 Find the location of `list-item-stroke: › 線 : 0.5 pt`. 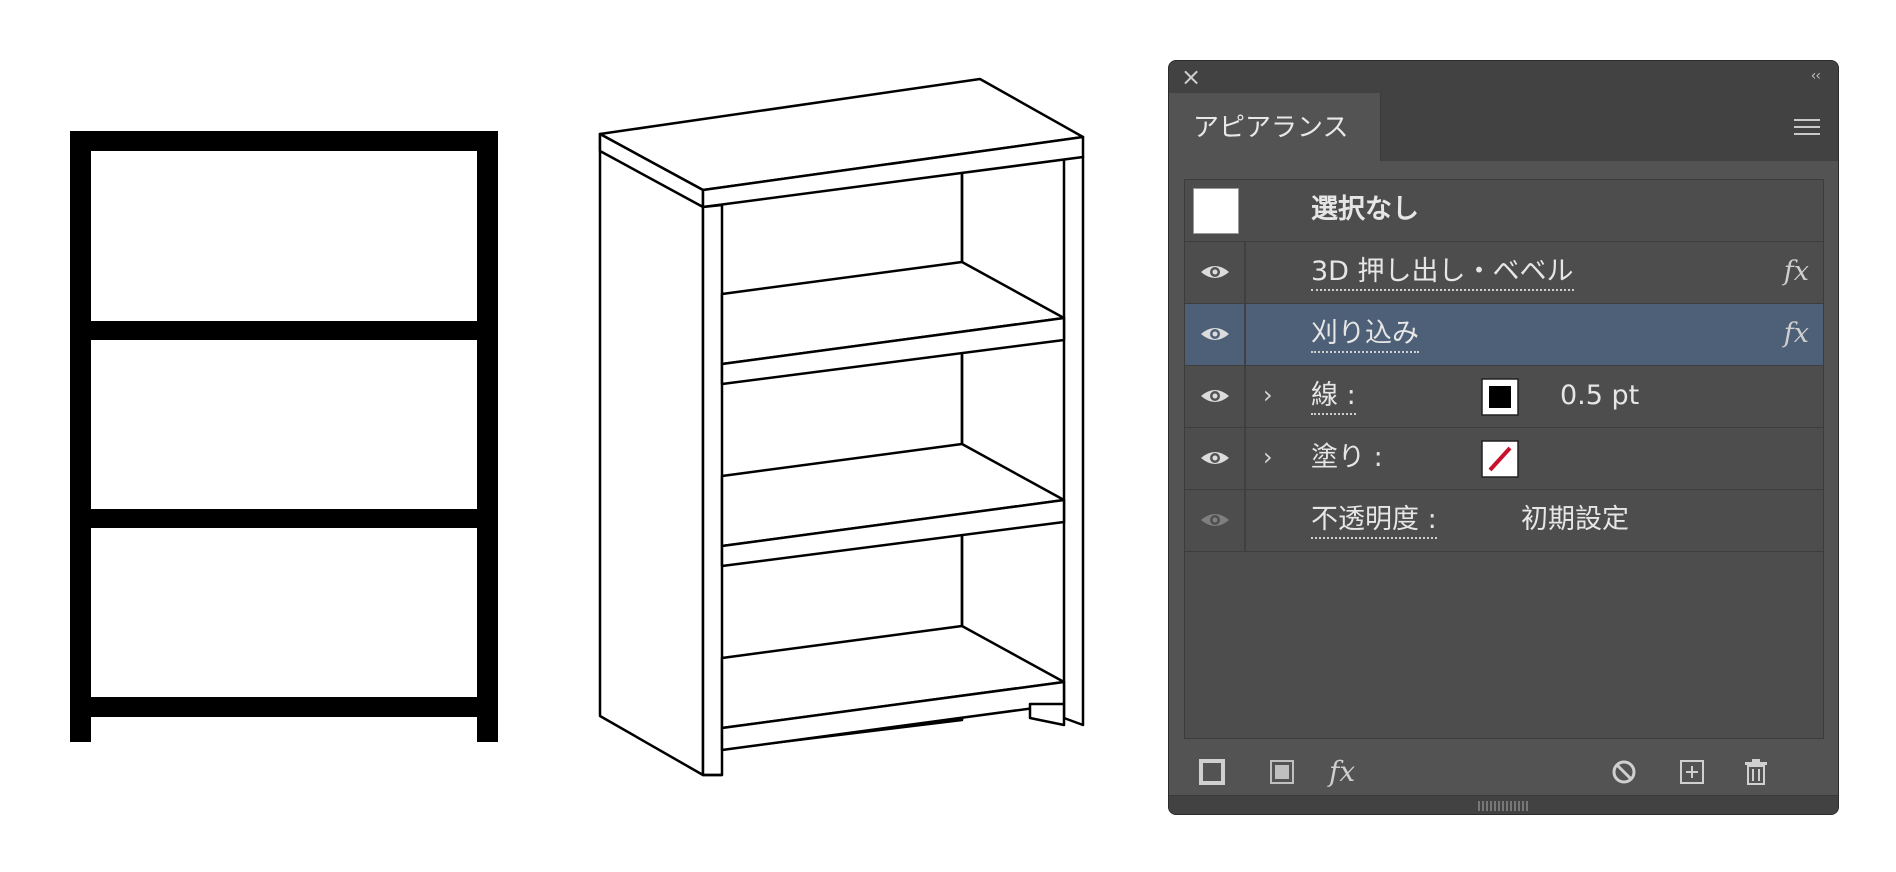

list-item-stroke: › 線 : 0.5 pt is located at coordinates (1504, 397).